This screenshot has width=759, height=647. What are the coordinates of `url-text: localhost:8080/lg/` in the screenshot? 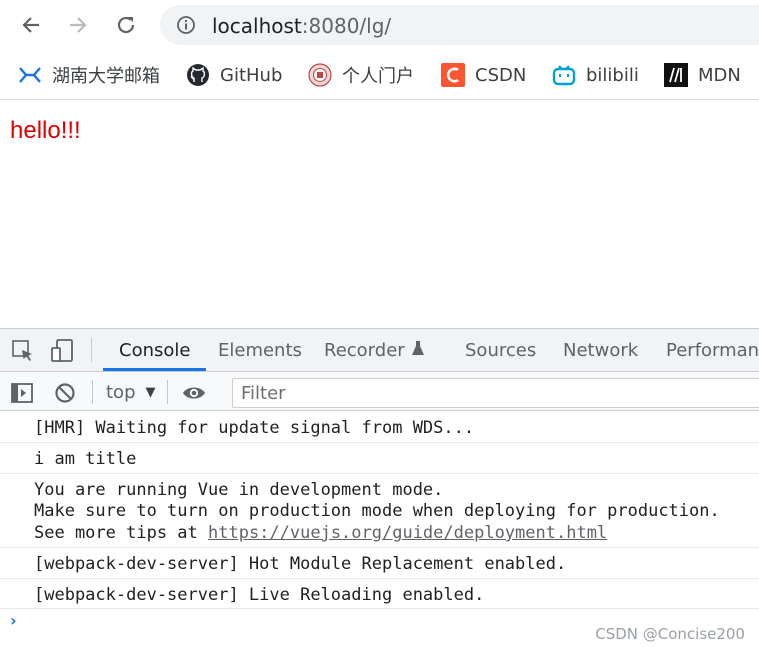 It's located at (301, 26).